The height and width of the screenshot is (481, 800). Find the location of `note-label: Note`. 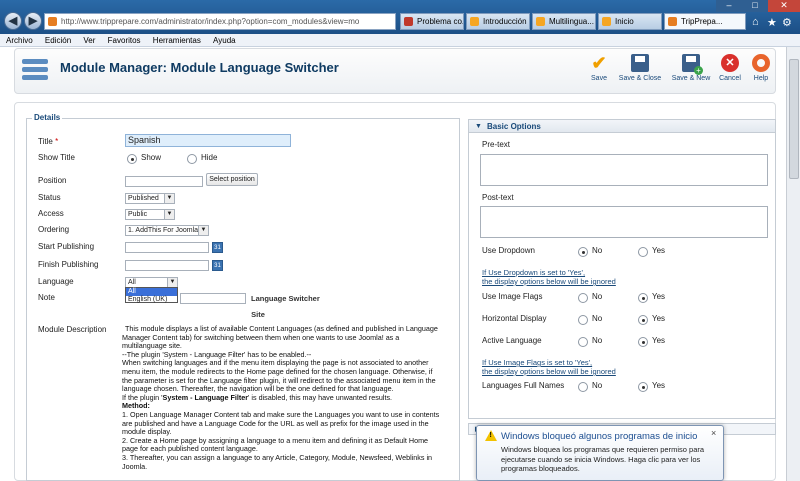

note-label: Note is located at coordinates (46, 297).